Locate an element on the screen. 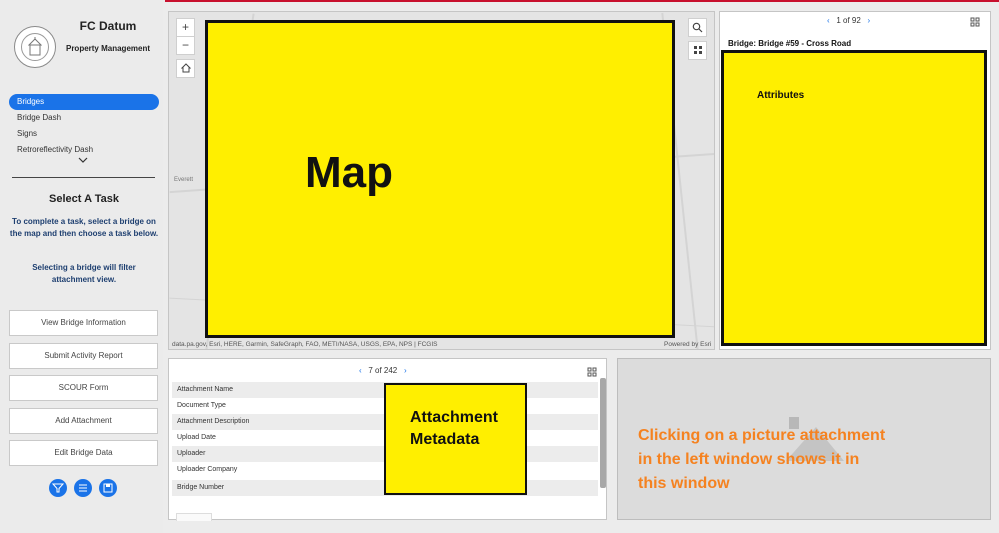 Image resolution: width=999 pixels, height=533 pixels. attributes-overlay-label: Attributes is located at coordinates (781, 95).